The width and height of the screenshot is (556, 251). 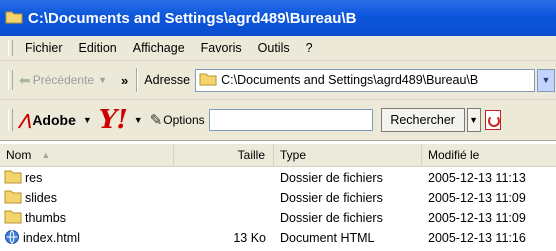 What do you see at coordinates (489, 155) in the screenshot?
I see `column-header-modified: Modifié le` at bounding box center [489, 155].